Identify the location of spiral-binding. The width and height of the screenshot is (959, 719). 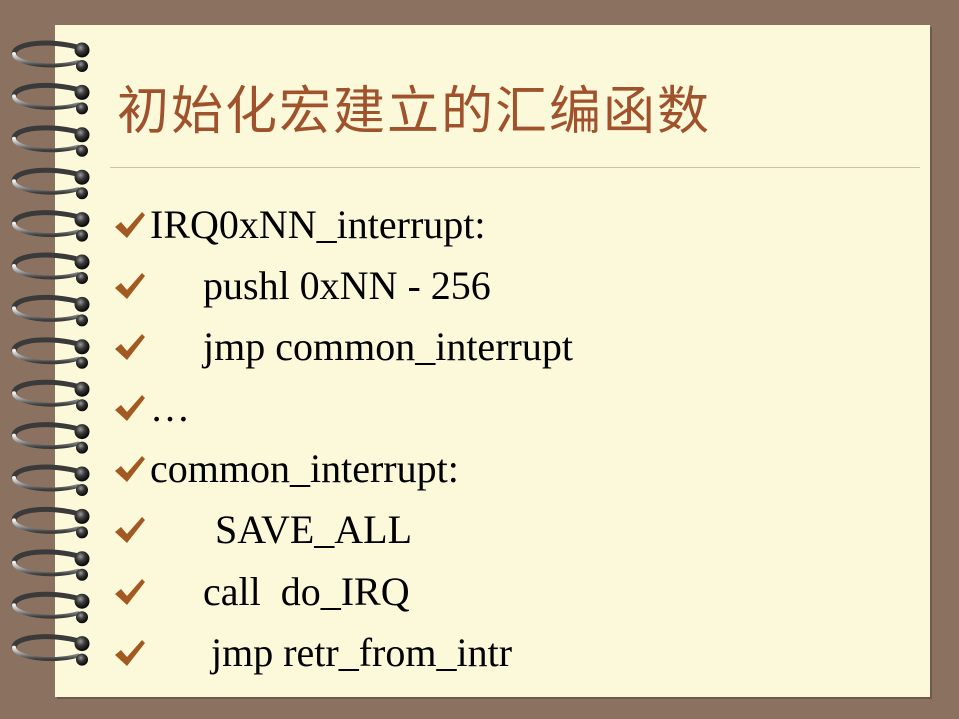
(50, 353).